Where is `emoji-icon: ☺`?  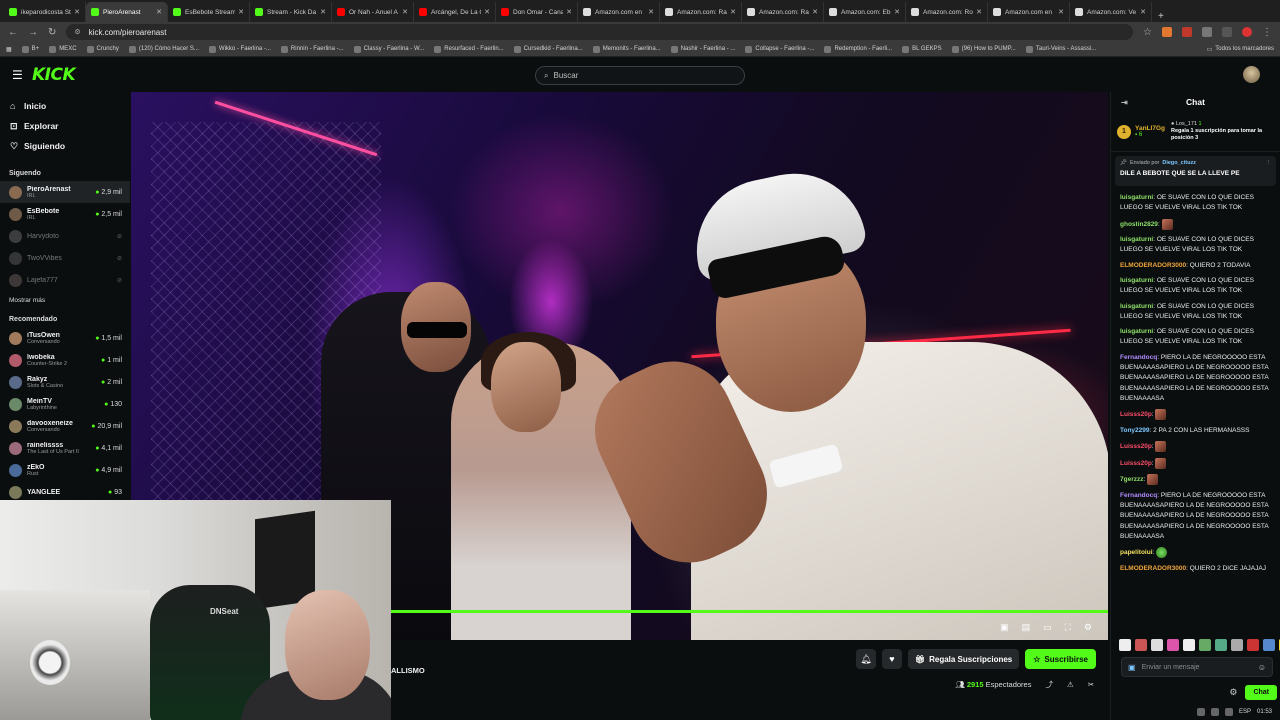
emoji-icon: ☺ is located at coordinates (1262, 667).